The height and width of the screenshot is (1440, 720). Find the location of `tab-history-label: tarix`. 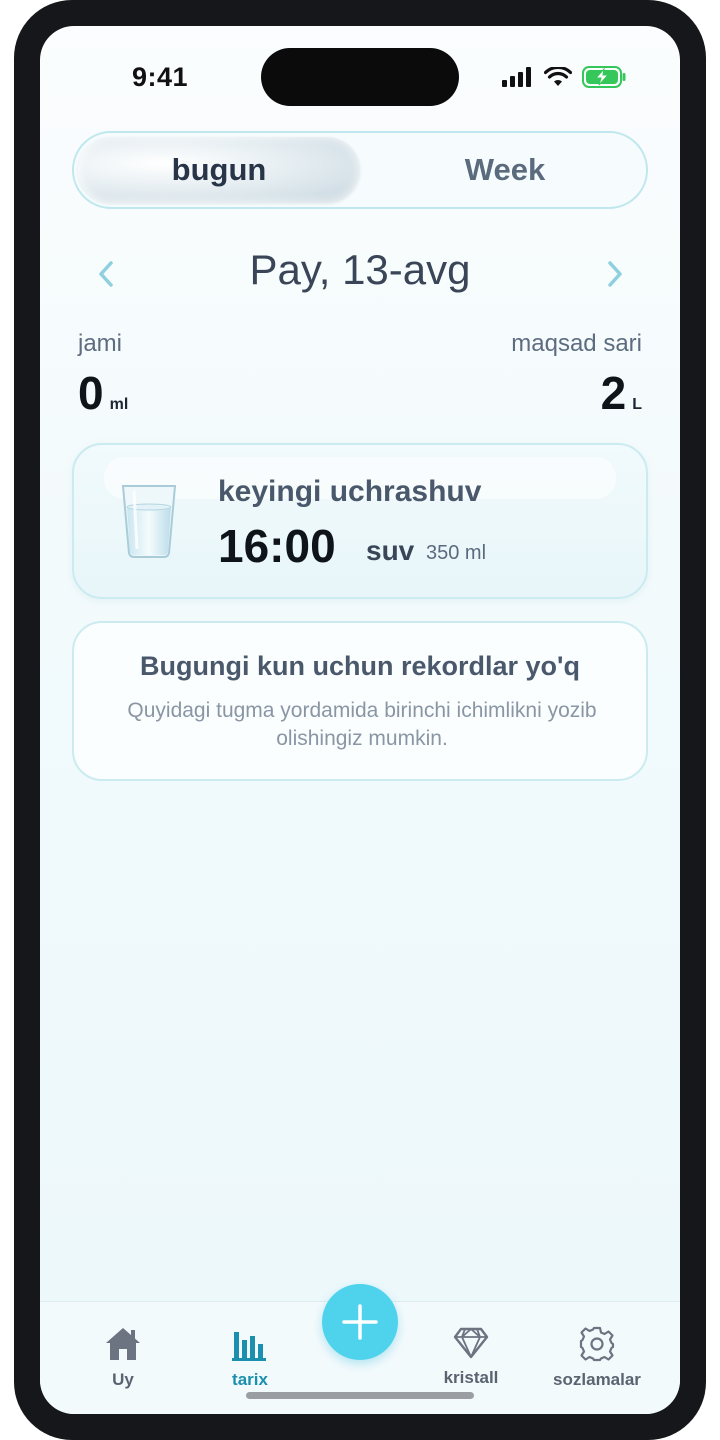

tab-history-label: tarix is located at coordinates (250, 1379).